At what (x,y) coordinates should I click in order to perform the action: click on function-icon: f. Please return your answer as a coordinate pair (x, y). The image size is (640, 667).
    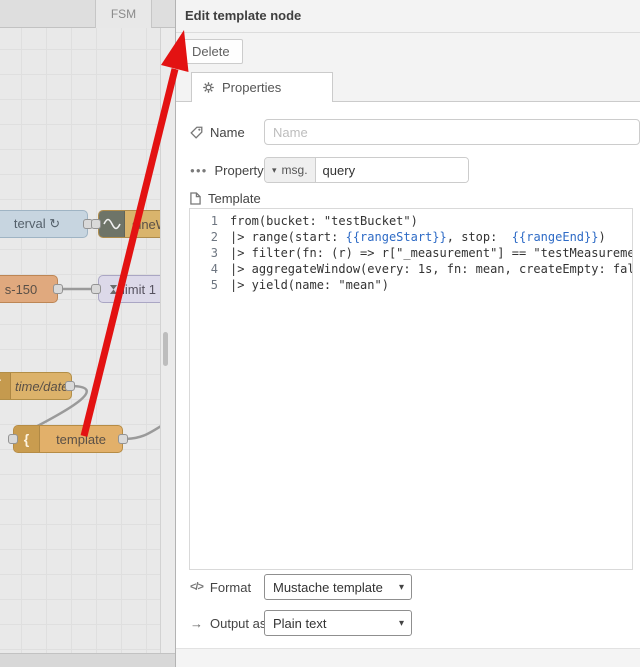
    Looking at the image, I should click on (5, 386).